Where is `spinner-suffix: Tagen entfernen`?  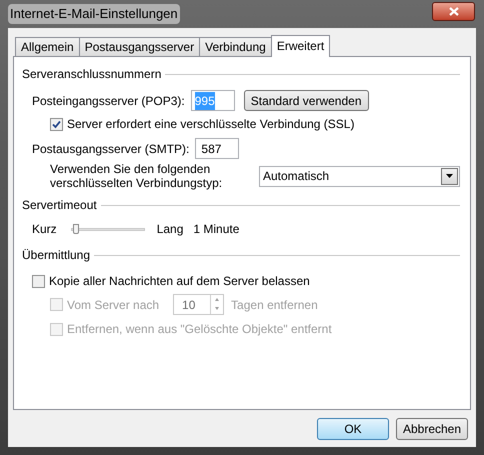 spinner-suffix: Tagen entfernen is located at coordinates (274, 305).